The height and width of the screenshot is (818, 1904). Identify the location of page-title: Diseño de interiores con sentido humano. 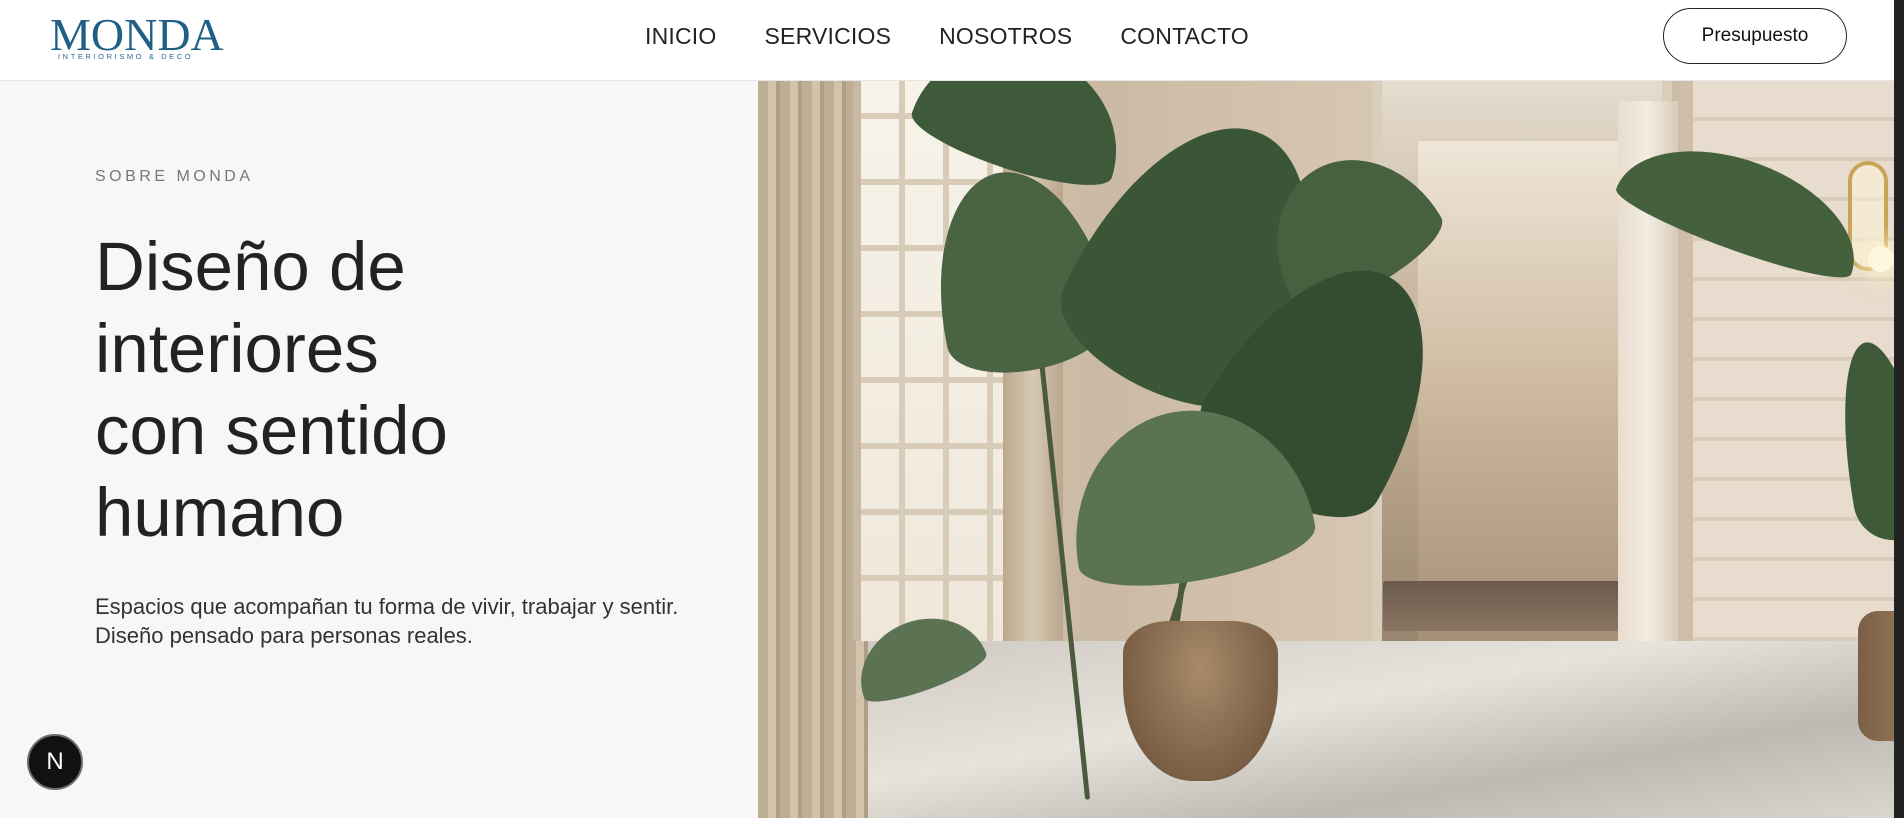
(375, 390).